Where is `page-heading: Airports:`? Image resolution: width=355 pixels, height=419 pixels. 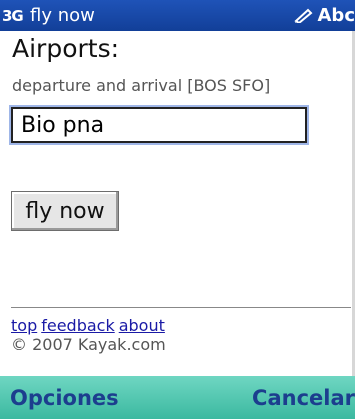 page-heading: Airports: is located at coordinates (66, 48).